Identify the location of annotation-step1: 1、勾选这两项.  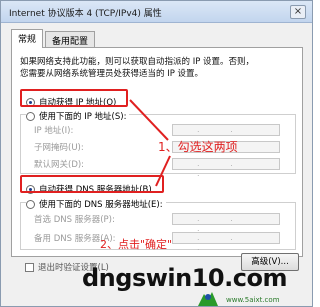
(198, 147).